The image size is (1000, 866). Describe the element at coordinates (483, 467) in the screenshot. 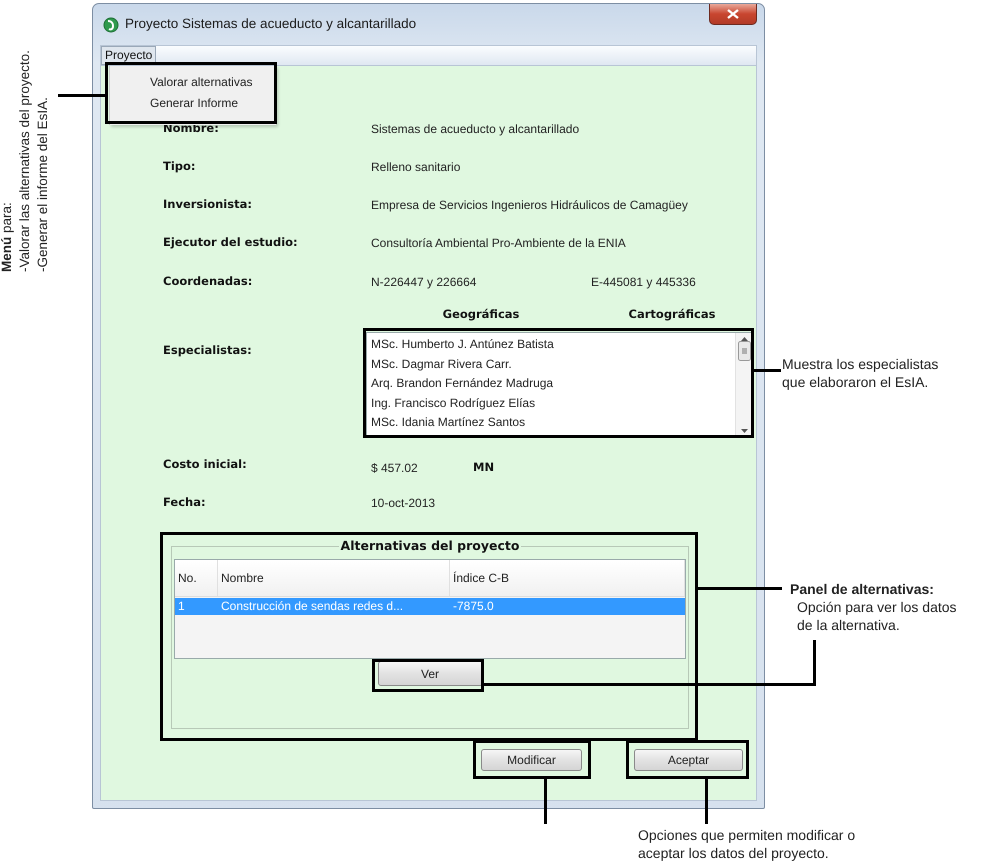

I see `currency-label: MN` at that location.